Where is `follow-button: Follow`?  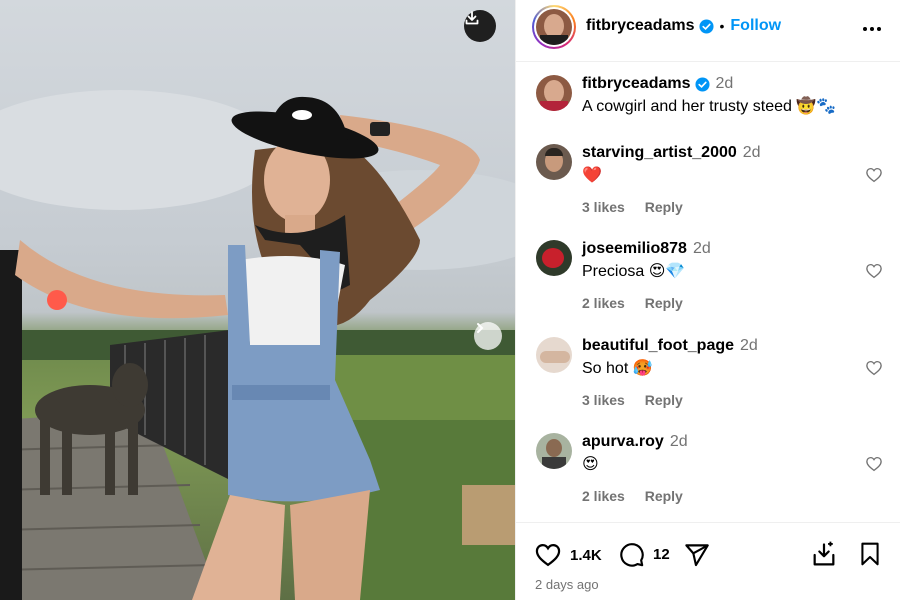 follow-button: Follow is located at coordinates (755, 26).